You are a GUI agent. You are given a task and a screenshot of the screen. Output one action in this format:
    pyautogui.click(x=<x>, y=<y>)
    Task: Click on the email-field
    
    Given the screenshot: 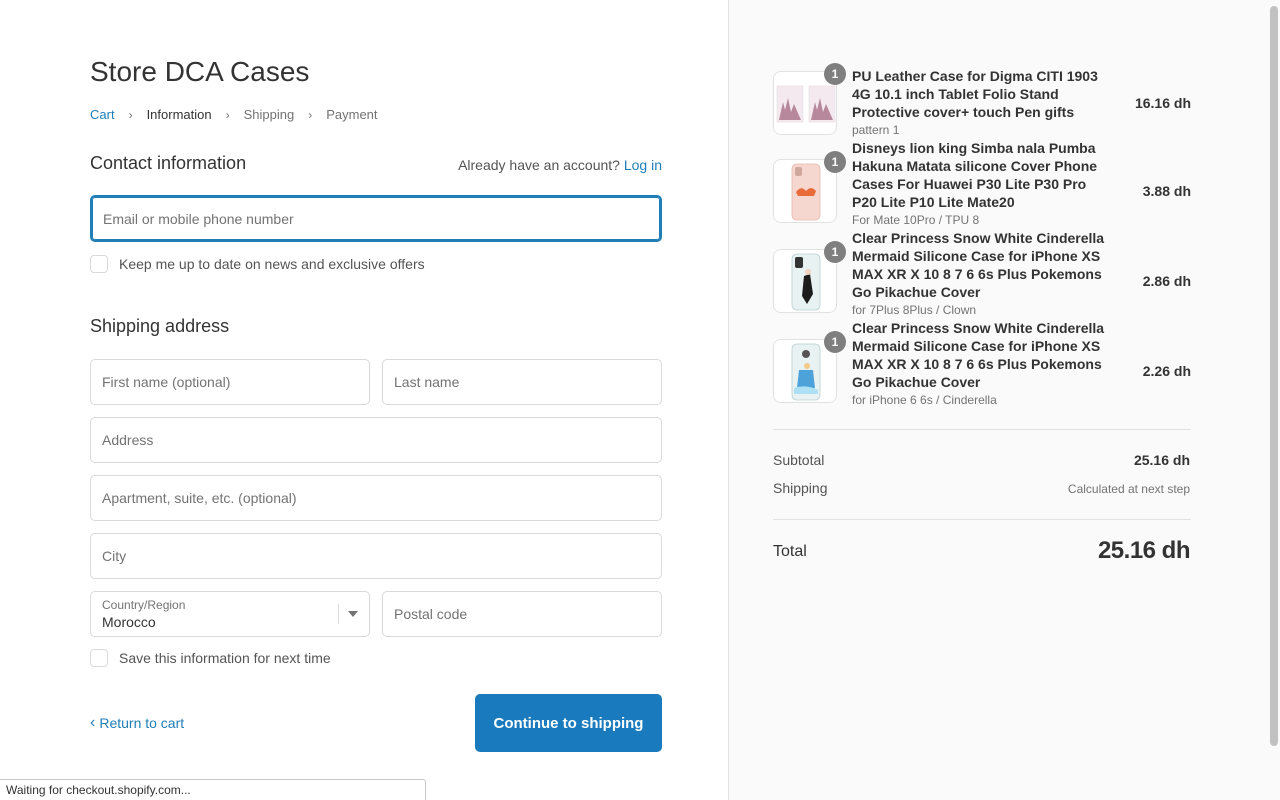 What is the action you would take?
    pyautogui.click(x=376, y=218)
    